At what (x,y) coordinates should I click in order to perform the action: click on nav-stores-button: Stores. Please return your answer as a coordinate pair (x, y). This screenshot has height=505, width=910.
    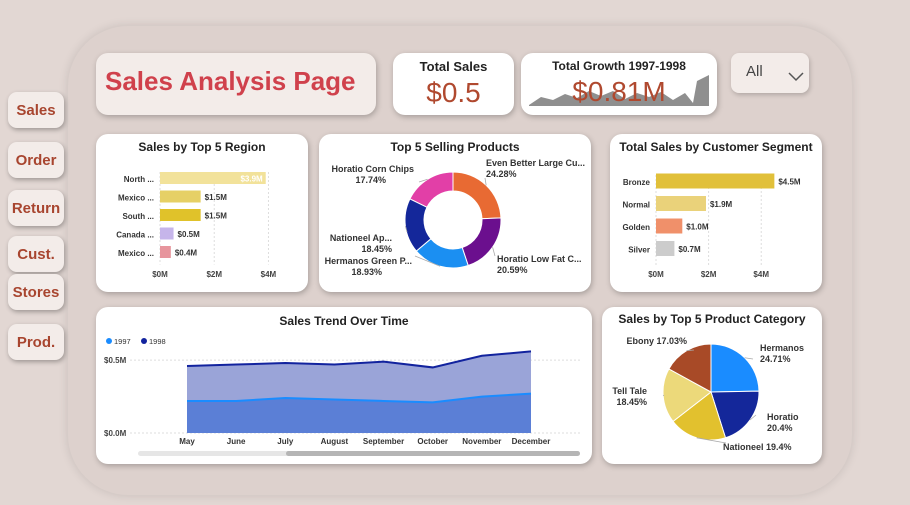
    Looking at the image, I should click on (36, 292).